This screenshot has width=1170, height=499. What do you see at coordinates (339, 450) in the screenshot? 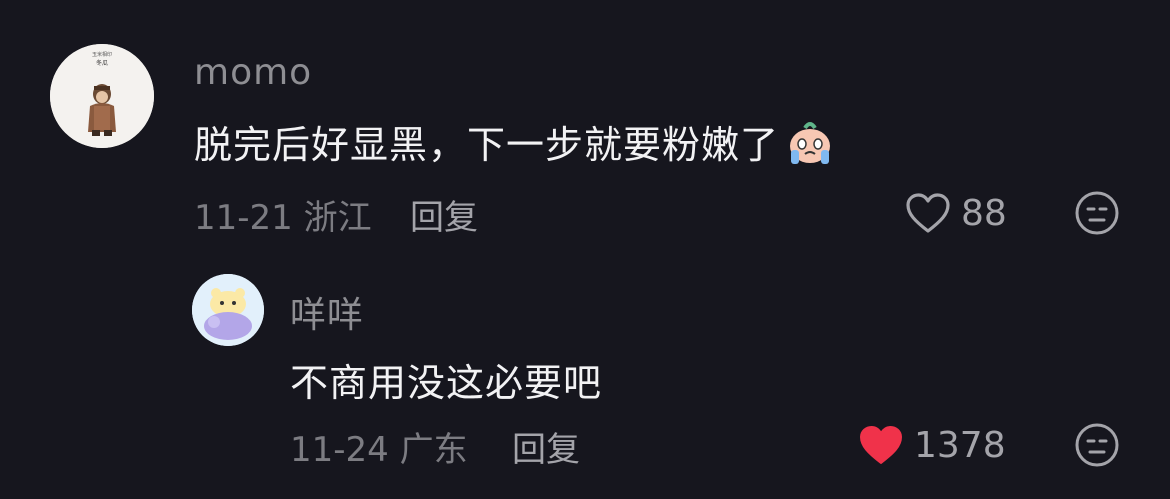
I see `comment-date: 11-24` at bounding box center [339, 450].